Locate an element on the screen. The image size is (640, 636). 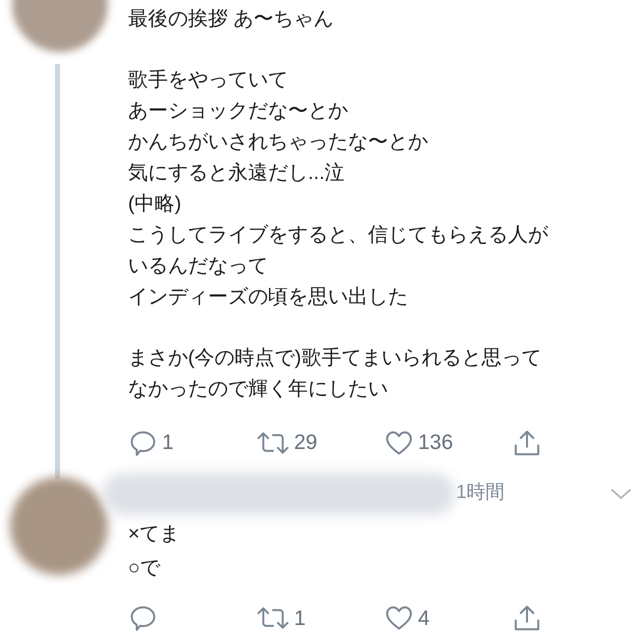
tweet-text-line: 歌手をやっていて is located at coordinates (208, 80).